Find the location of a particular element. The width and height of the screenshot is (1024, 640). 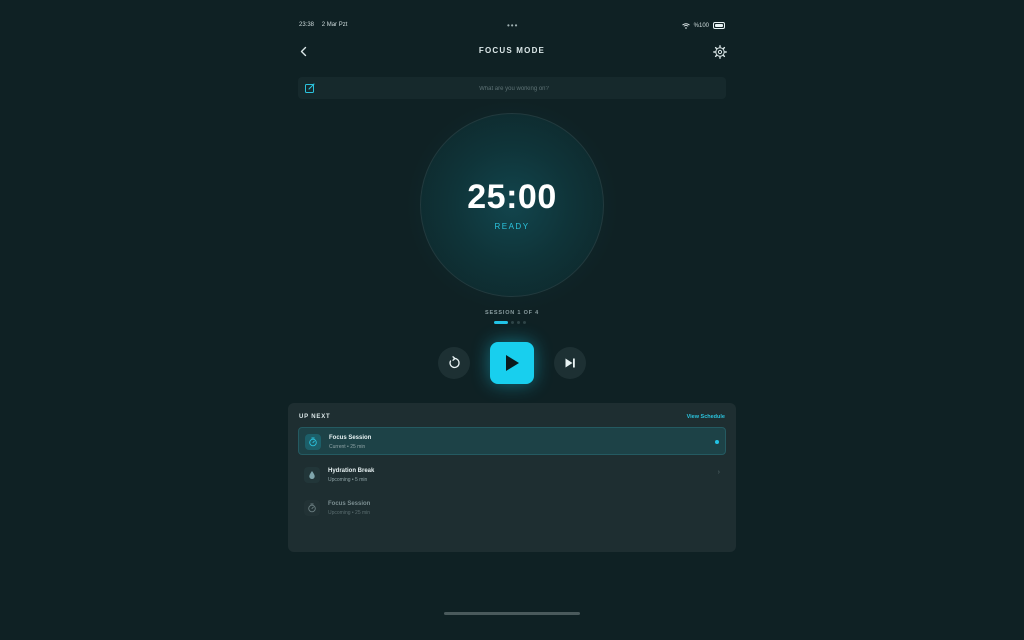

reset-button is located at coordinates (454, 363).